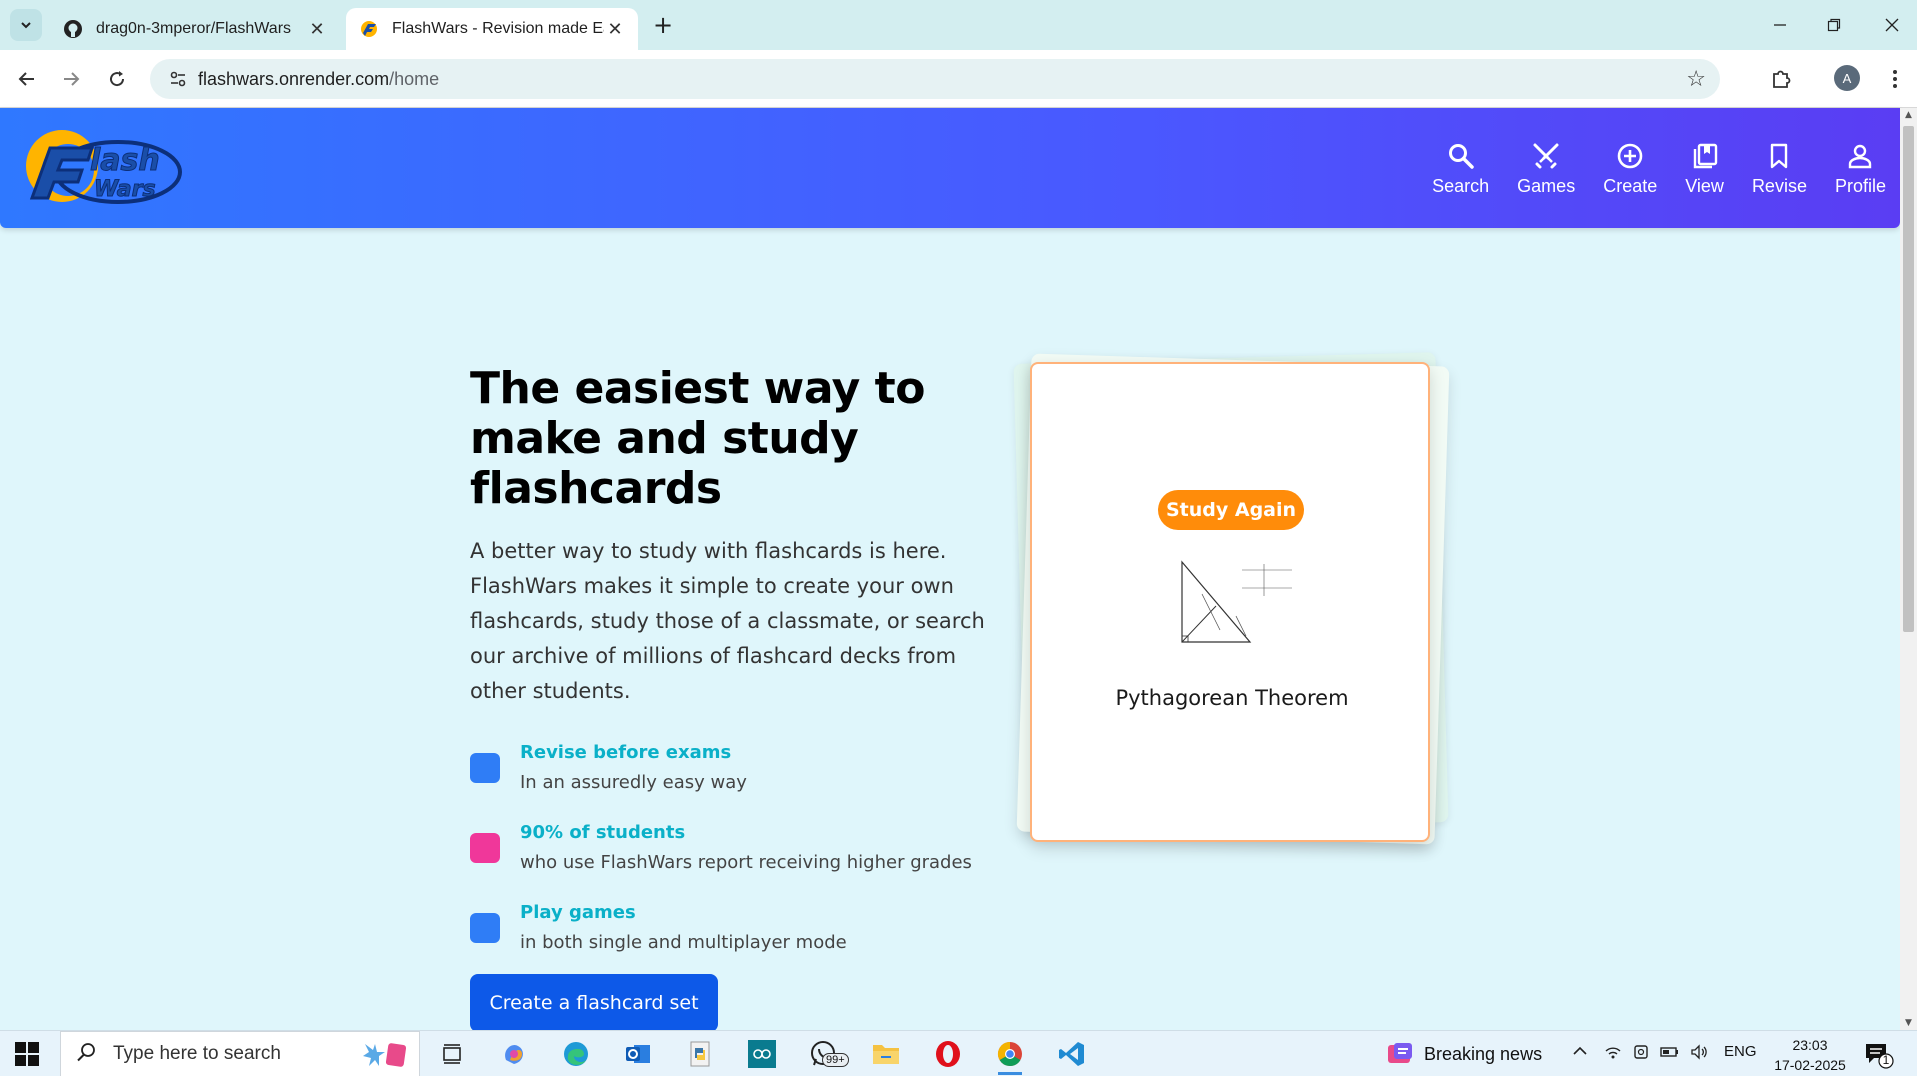 This screenshot has height=1076, width=1917. I want to click on pythagorean-diagram-image, so click(1236, 601).